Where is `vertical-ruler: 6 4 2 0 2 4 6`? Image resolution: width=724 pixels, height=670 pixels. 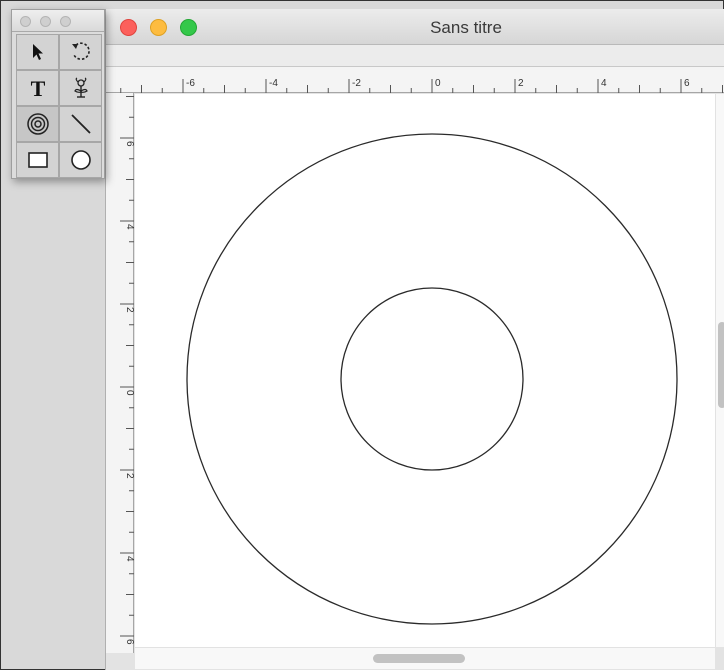
vertical-ruler: 6 4 2 0 2 4 6 is located at coordinates (120, 373).